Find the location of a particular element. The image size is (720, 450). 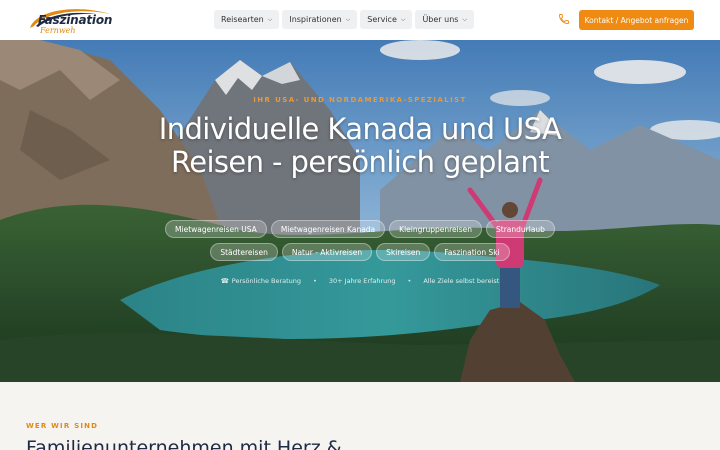

chip-natur-aktivreisen: Natur - Aktivreisen is located at coordinates (327, 252).